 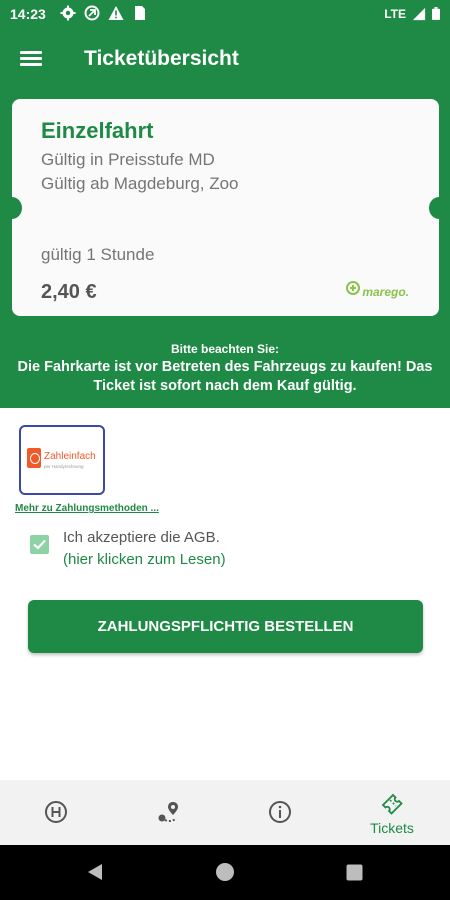 What do you see at coordinates (436, 13) in the screenshot?
I see `battery-icon` at bounding box center [436, 13].